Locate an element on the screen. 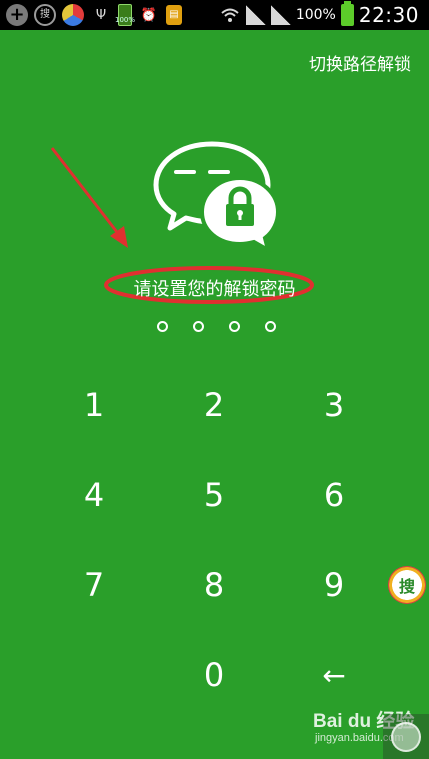 The image size is (429, 759). status-bar: + 搜 Ψ 100% ⏰ ▤ 100% 22:30 is located at coordinates (214, 15).